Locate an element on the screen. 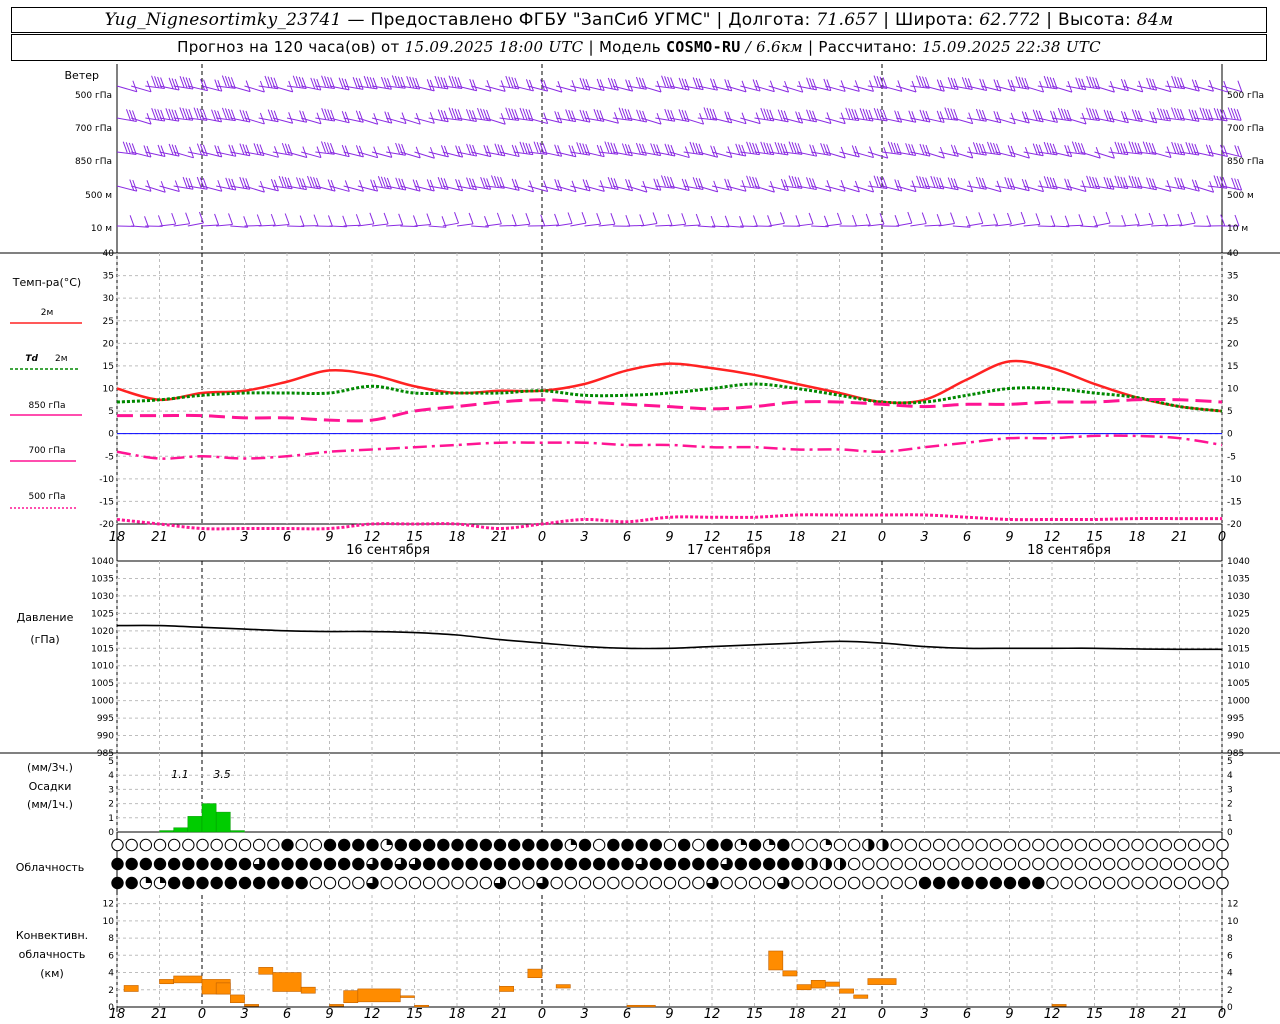 Image resolution: width=1280 pixels, height=1024 pixels. y-tick-label: 10 is located at coordinates (109, 390).